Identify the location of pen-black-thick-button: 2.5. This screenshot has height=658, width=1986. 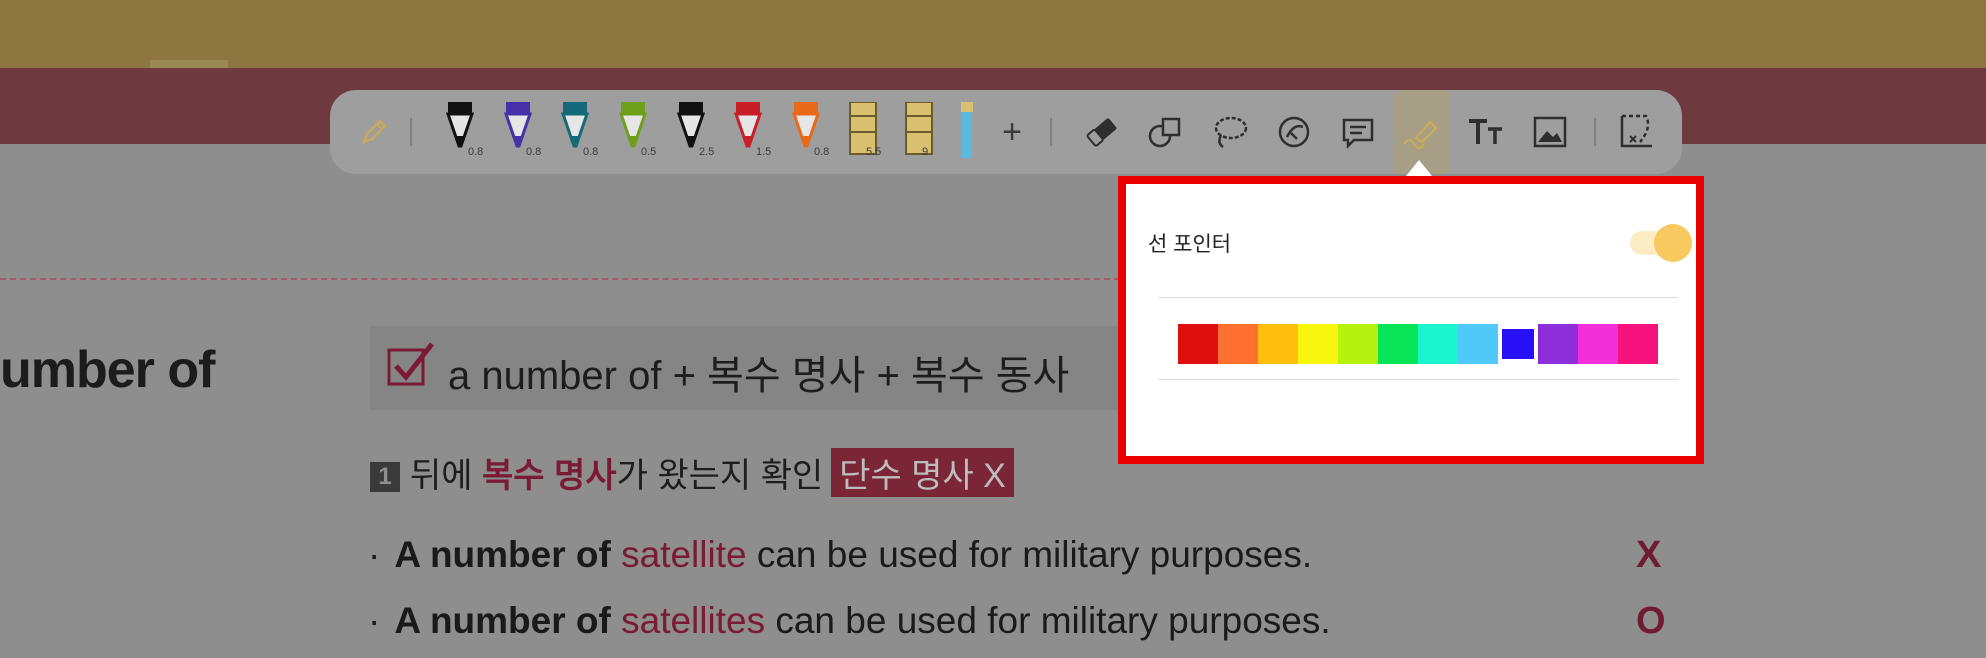
(694, 132).